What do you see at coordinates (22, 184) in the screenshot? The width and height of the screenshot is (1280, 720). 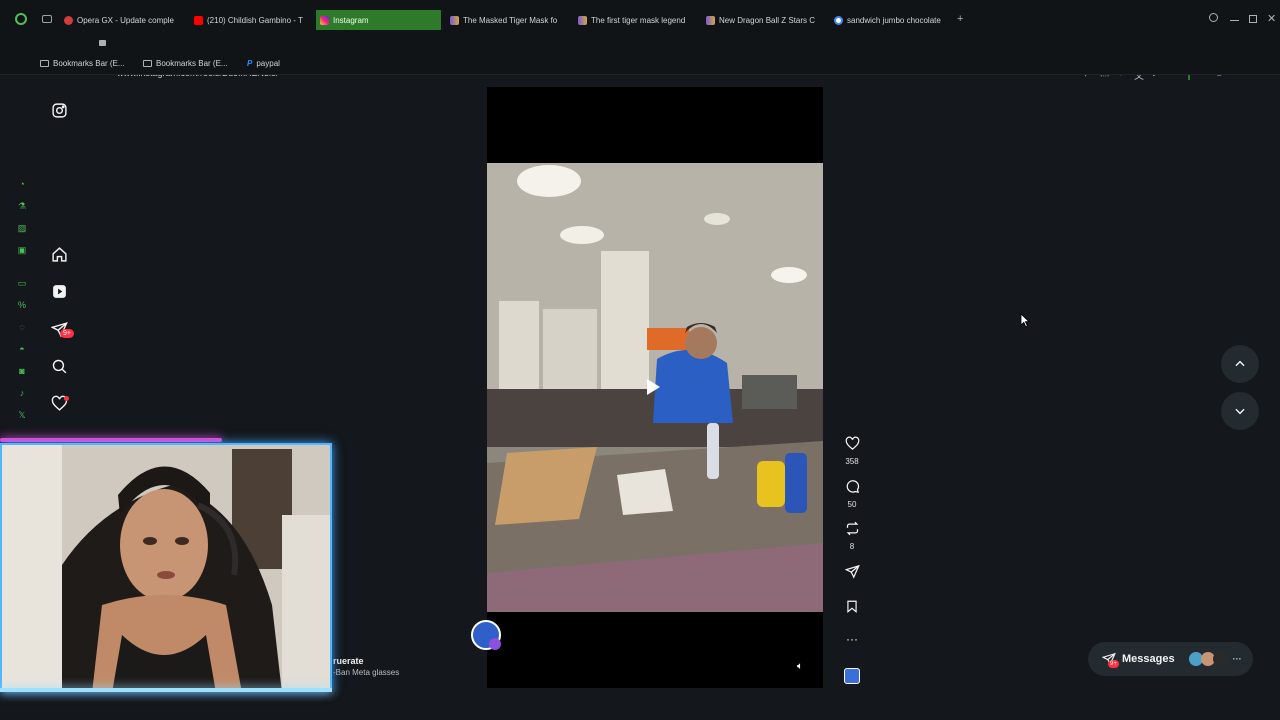 I see `speed-dial-icon: ◔` at bounding box center [22, 184].